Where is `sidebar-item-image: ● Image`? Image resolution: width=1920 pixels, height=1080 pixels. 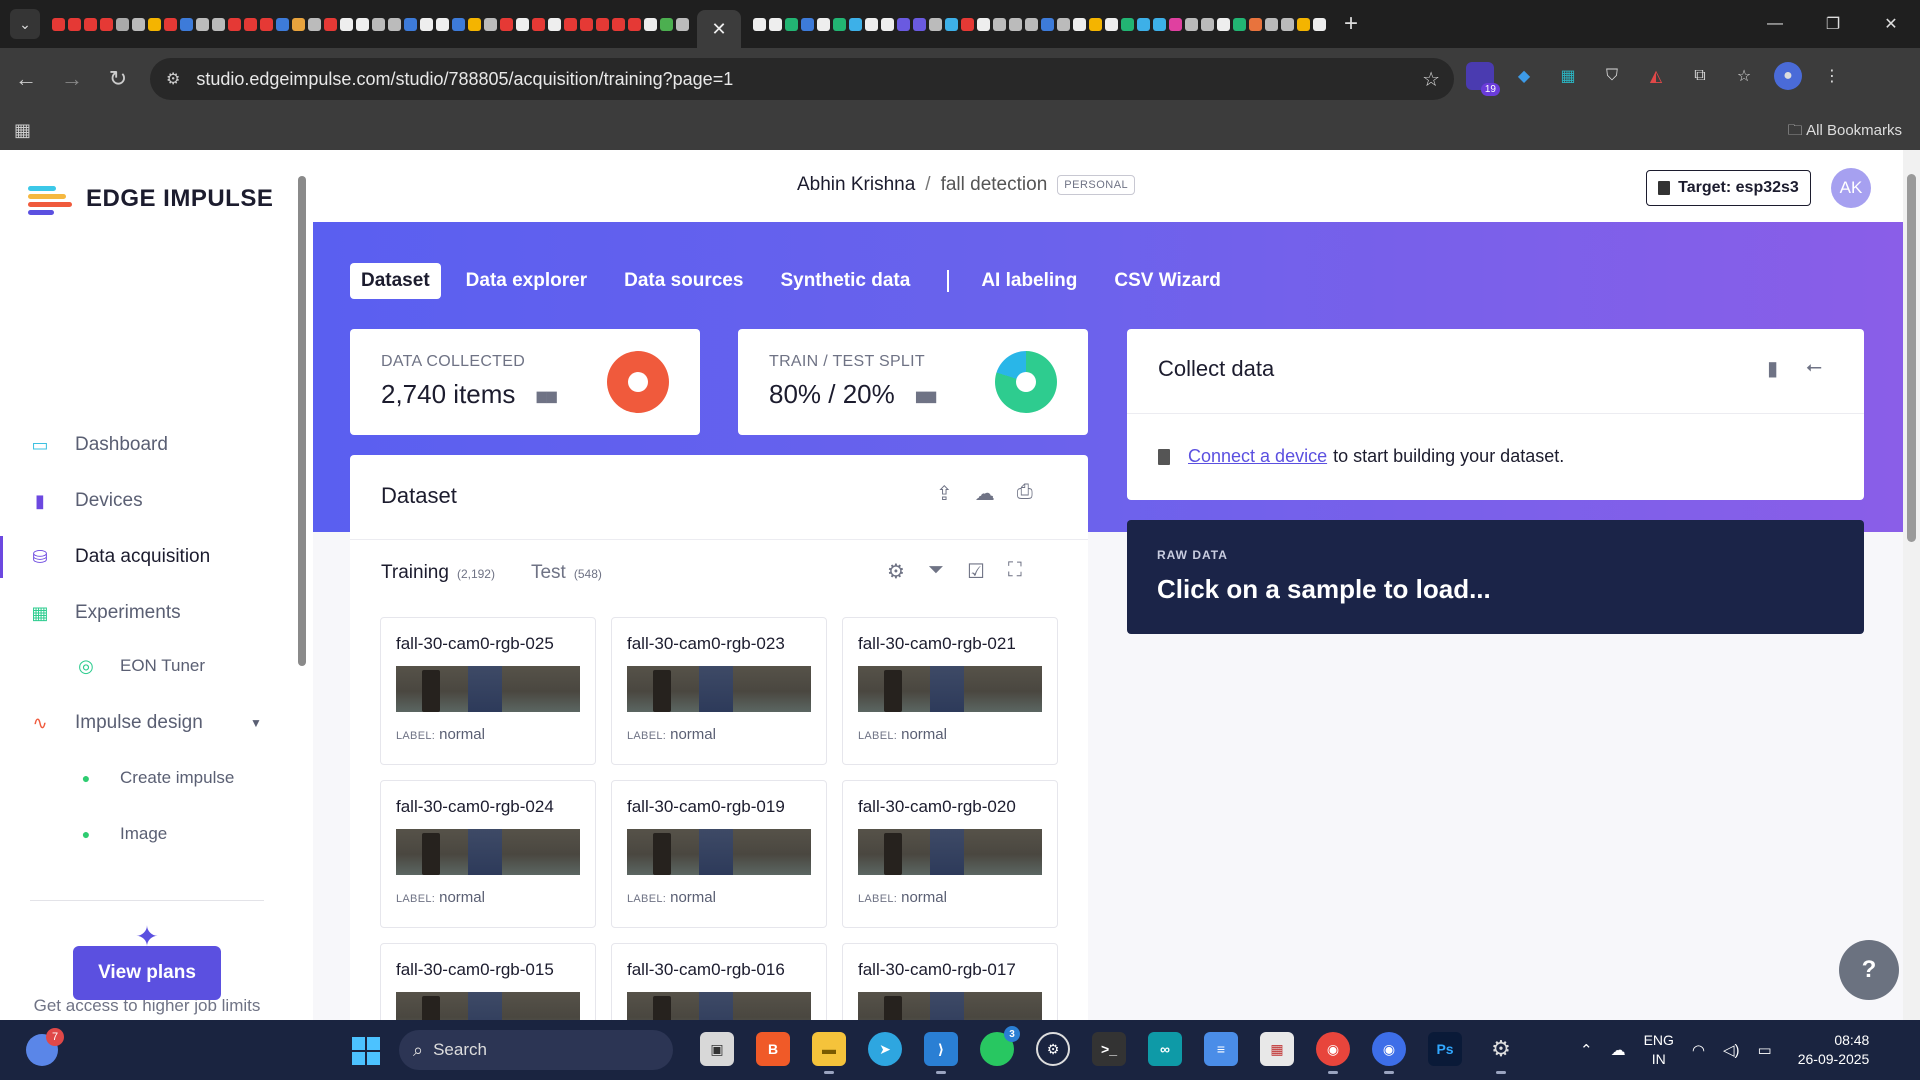
sidebar-item-image: ● Image is located at coordinates (145, 834).